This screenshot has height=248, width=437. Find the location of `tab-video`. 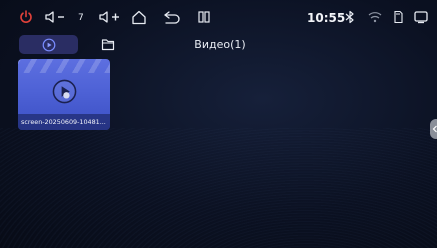

tab-video is located at coordinates (48, 44).